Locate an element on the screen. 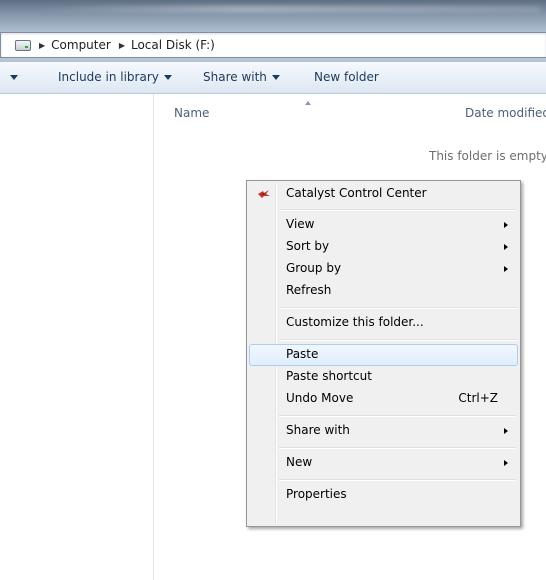 The height and width of the screenshot is (580, 546). menu-item-paste: Paste is located at coordinates (383, 355).